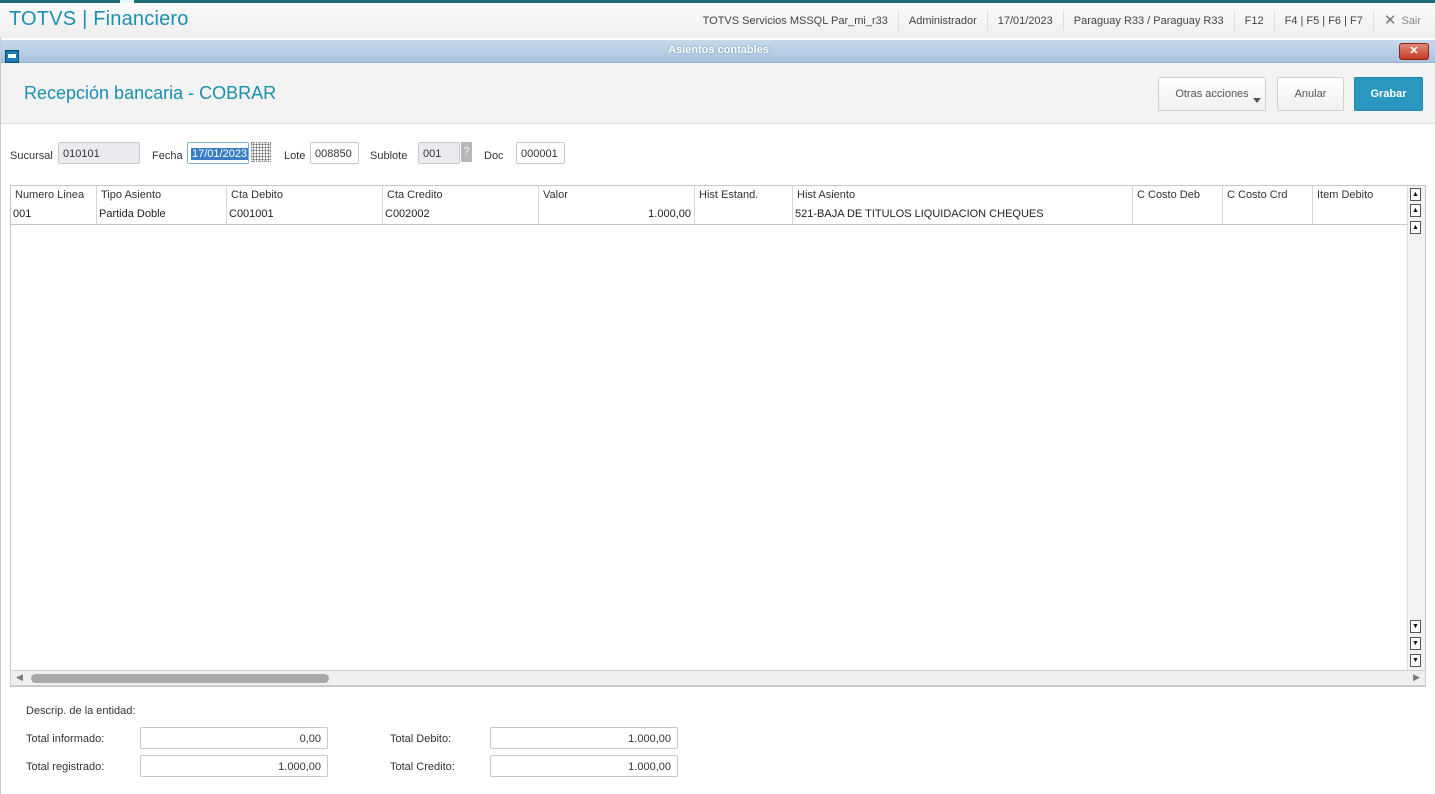 The image size is (1435, 794). Describe the element at coordinates (1415, 660) in the screenshot. I see `scroll-bottom-icon: ▼` at that location.